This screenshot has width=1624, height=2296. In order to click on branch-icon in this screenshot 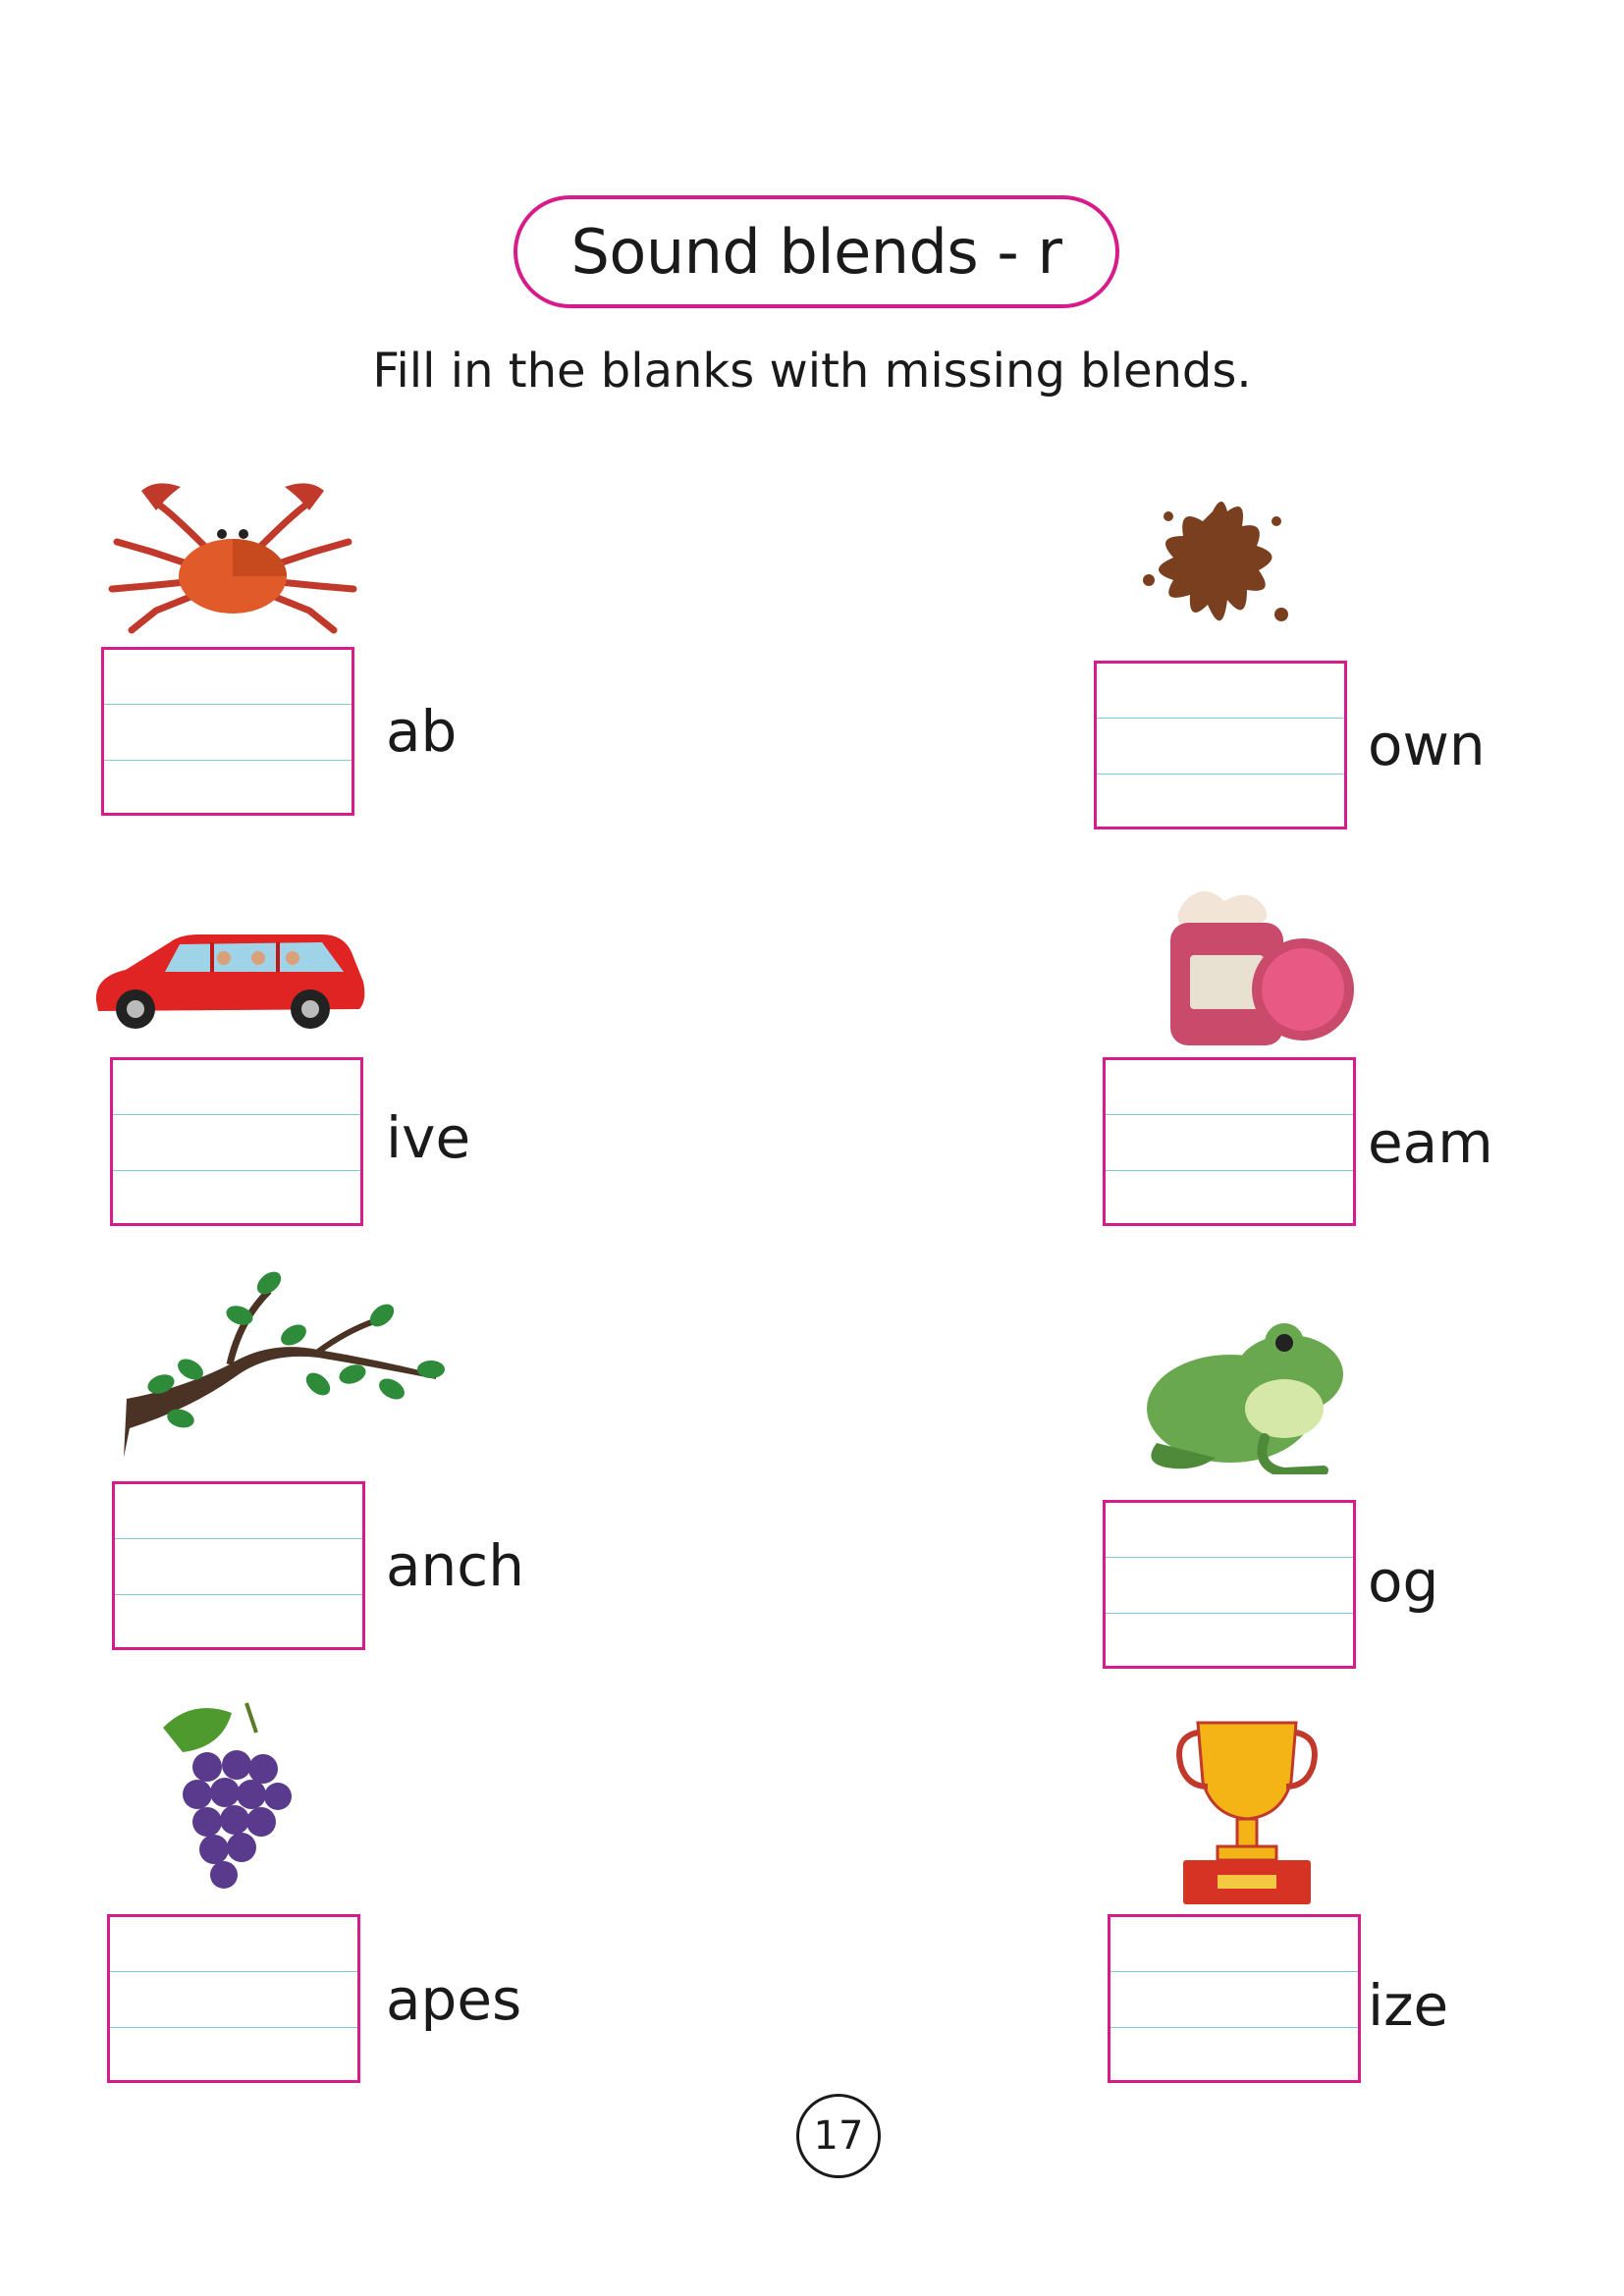, I will do `click(287, 1362)`.